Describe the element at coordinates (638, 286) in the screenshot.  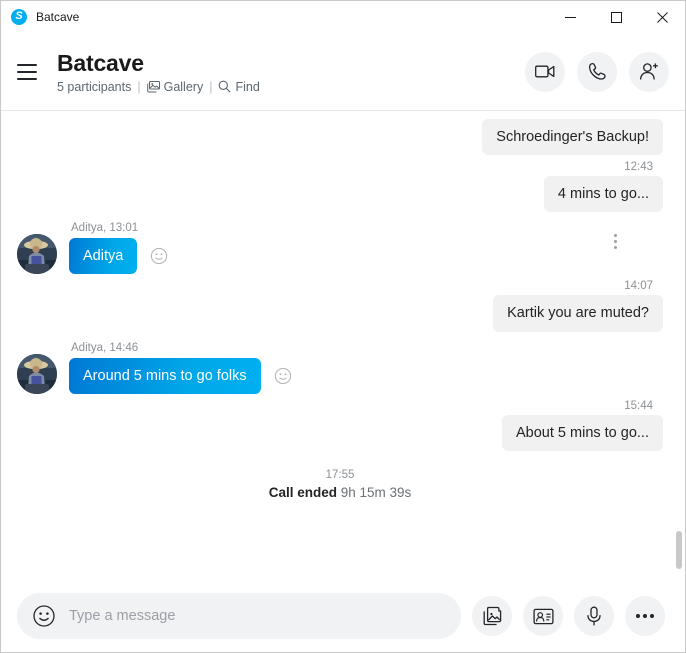
I see `message-timestamp: 14:07` at that location.